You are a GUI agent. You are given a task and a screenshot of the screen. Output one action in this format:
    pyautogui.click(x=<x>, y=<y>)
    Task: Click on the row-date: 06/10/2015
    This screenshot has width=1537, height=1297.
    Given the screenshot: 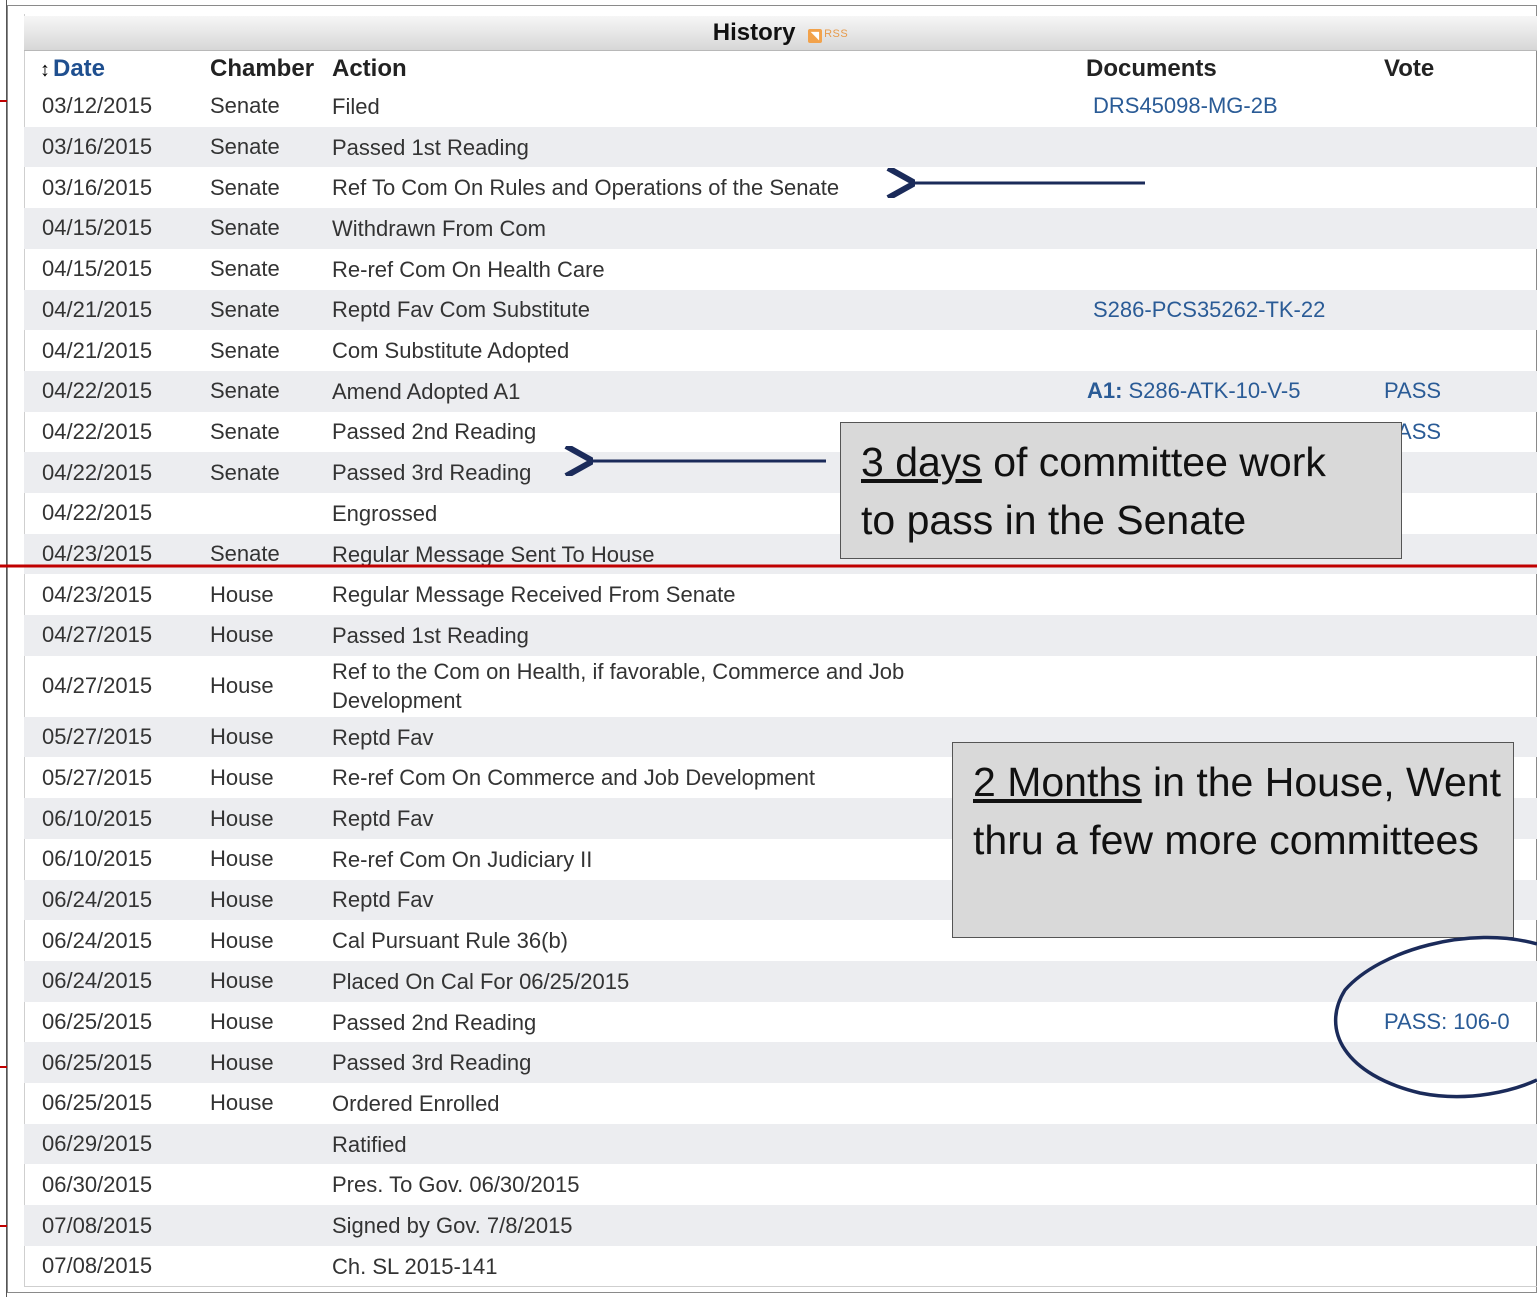 What is the action you would take?
    pyautogui.click(x=97, y=859)
    